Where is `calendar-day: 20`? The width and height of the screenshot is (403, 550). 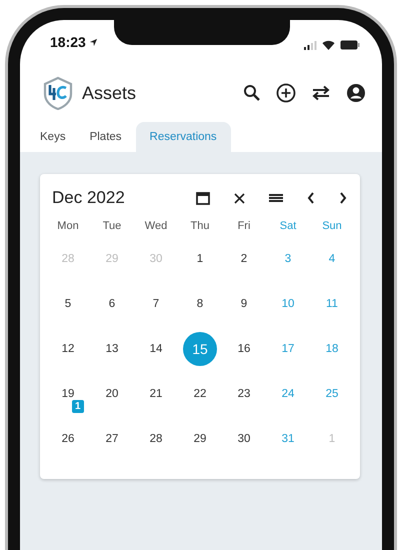
calendar-day: 20 is located at coordinates (112, 393).